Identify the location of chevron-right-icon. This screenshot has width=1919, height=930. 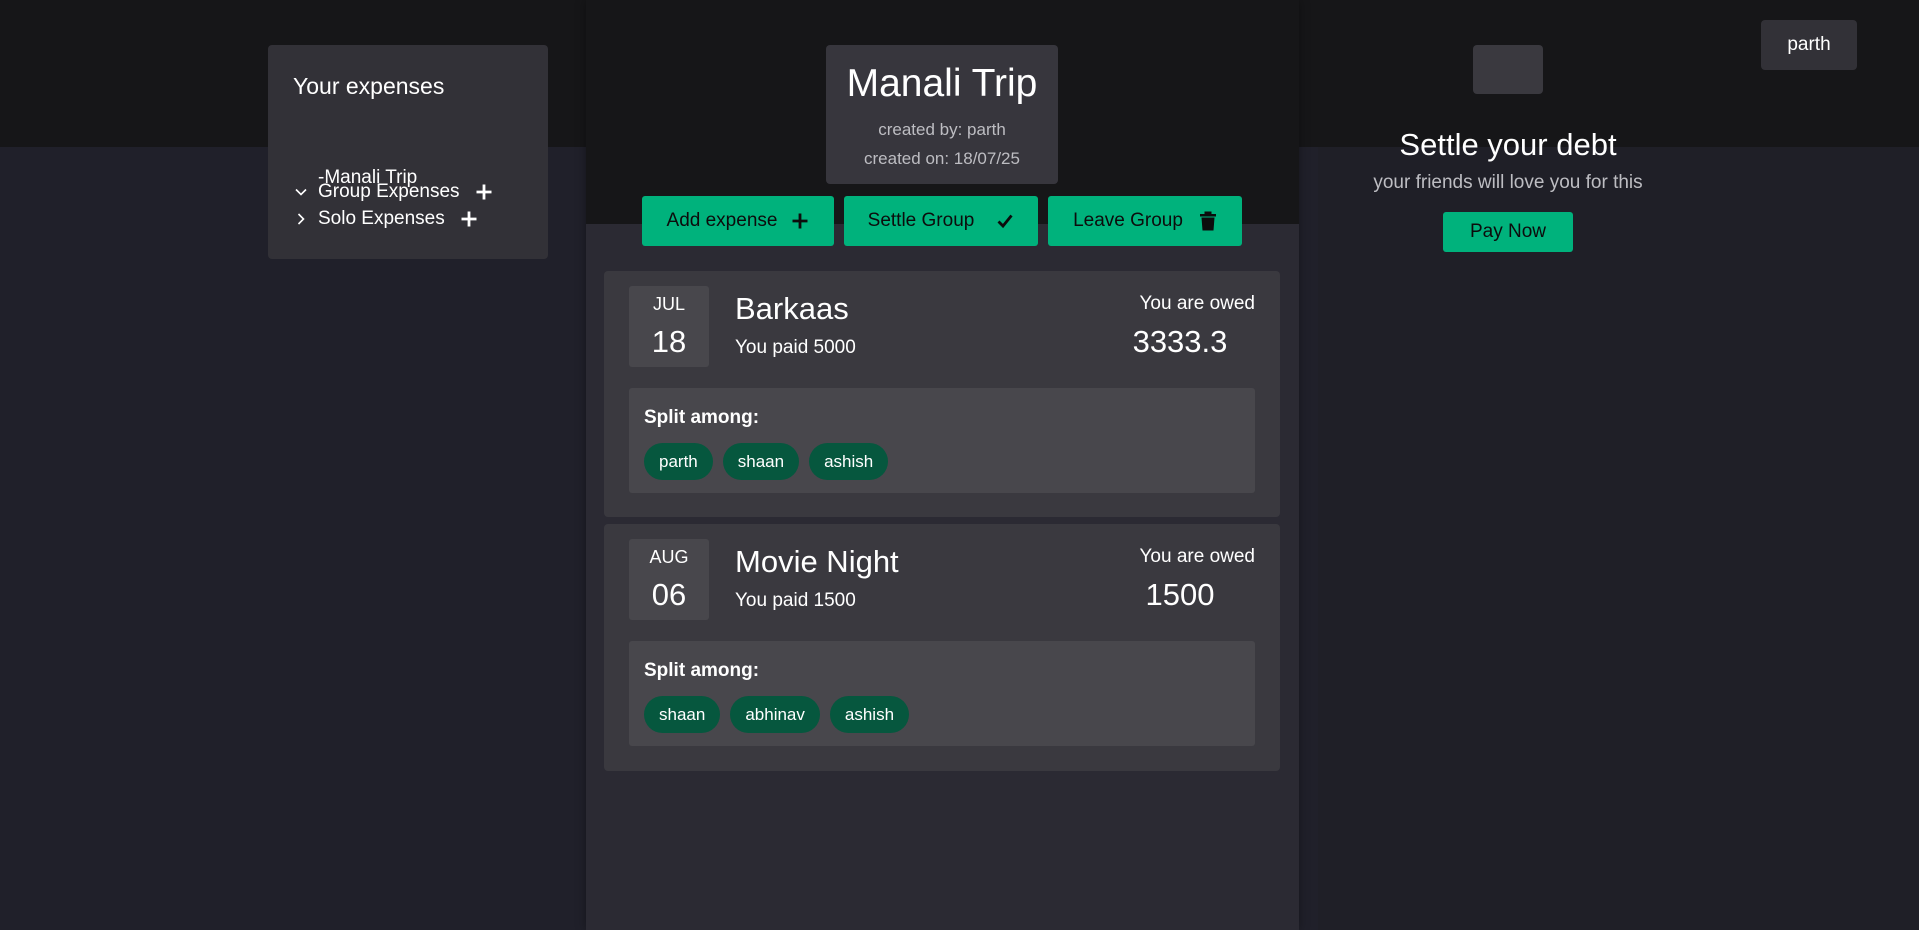
(301, 219).